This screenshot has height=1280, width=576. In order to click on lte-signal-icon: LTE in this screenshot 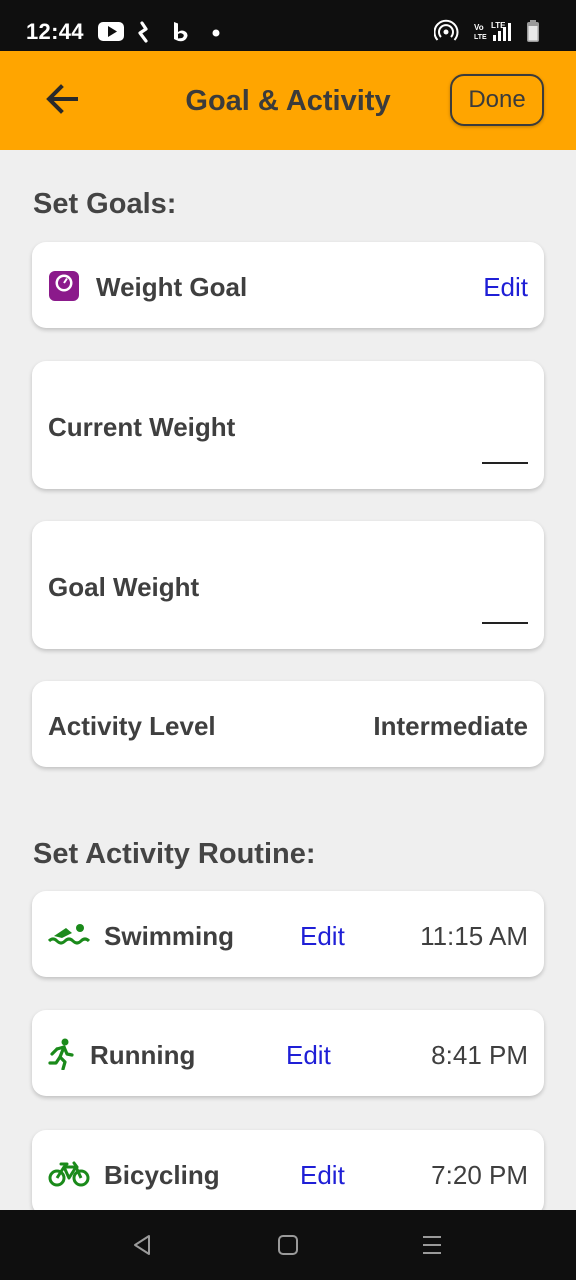, I will do `click(501, 31)`.